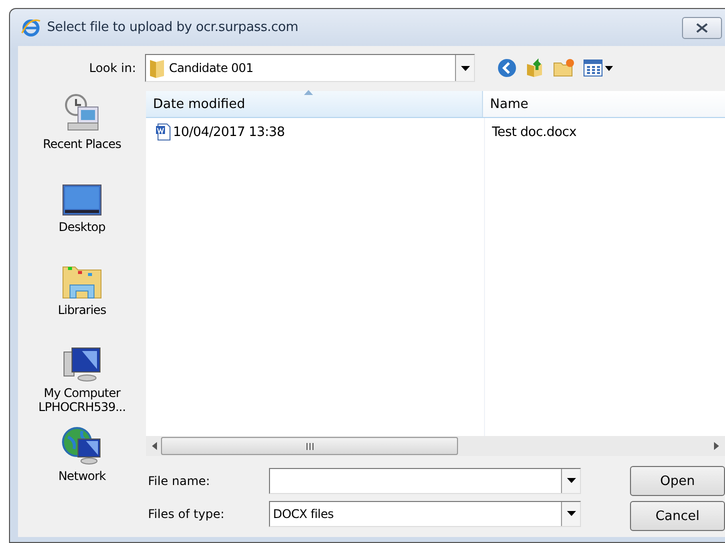  I want to click on combo-field, so click(425, 481).